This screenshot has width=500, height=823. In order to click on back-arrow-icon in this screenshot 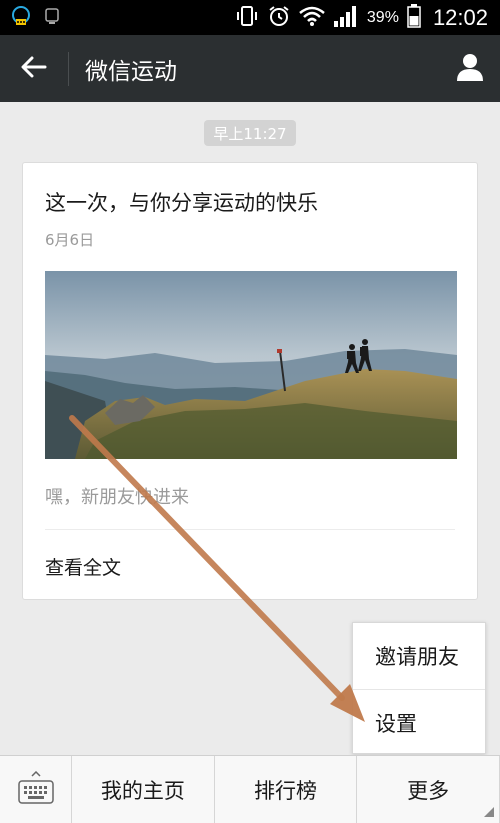, I will do `click(34, 69)`.